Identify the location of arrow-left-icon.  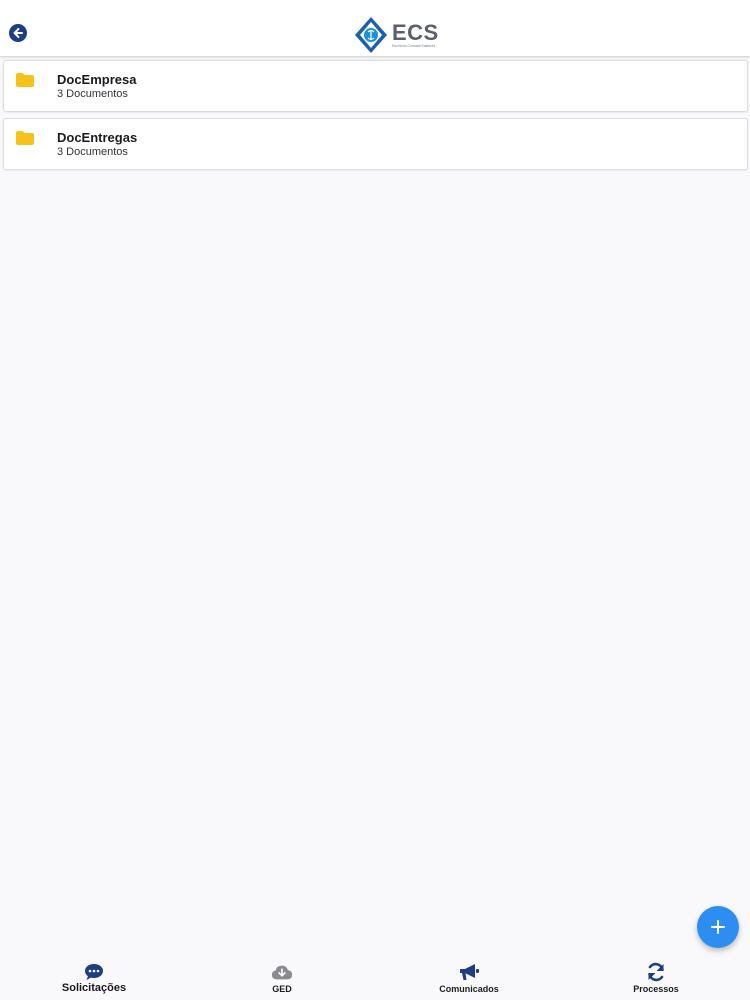
(18, 33).